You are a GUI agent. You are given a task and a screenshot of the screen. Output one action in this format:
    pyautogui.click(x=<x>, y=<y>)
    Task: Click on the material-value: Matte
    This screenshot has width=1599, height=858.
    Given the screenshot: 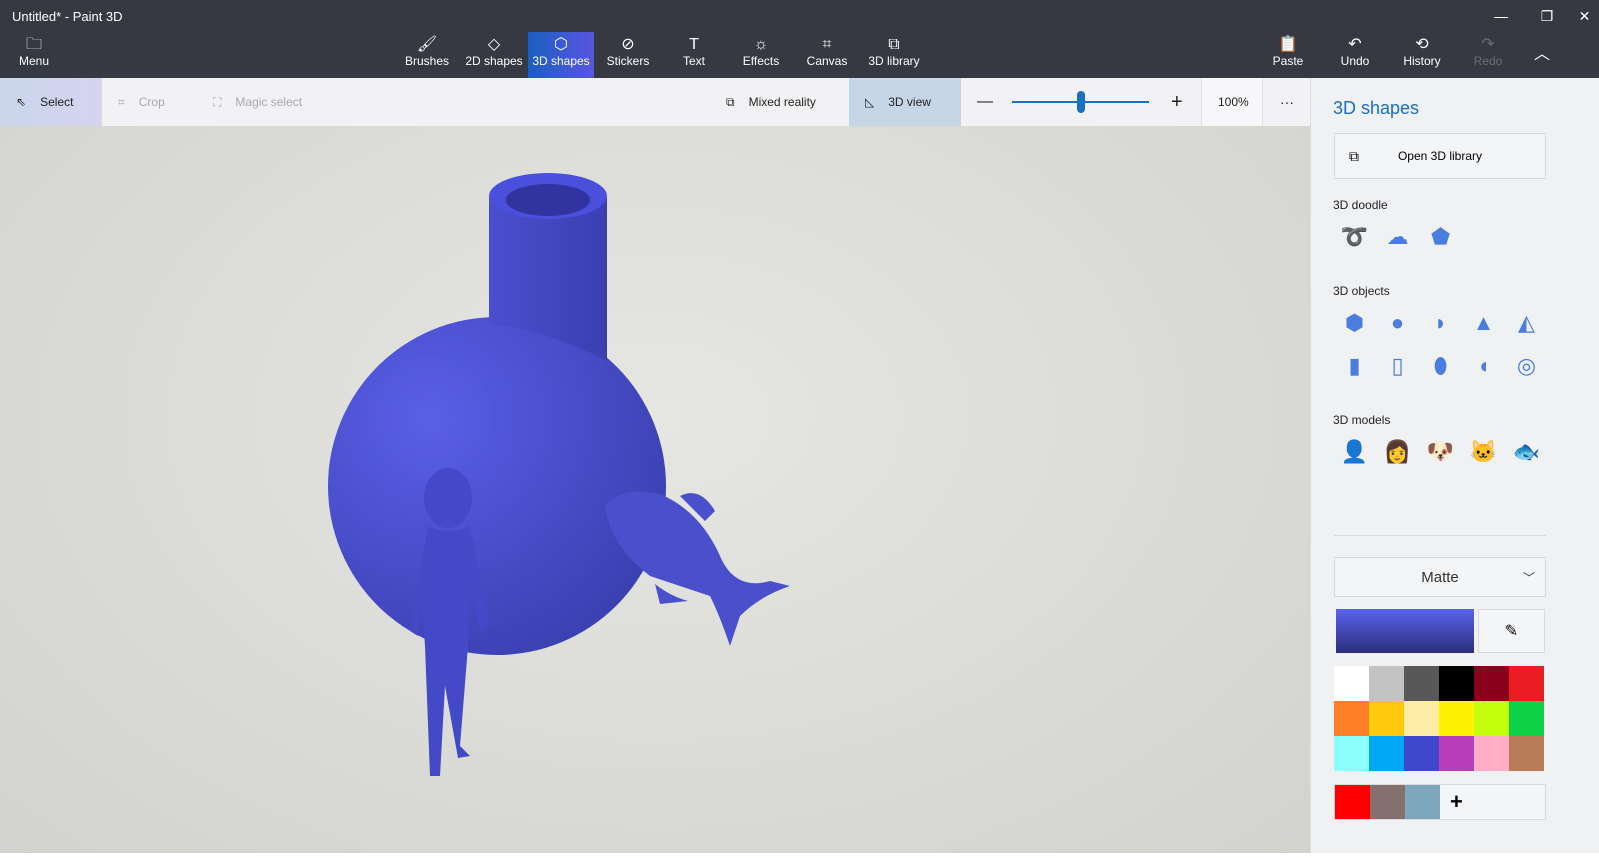 What is the action you would take?
    pyautogui.click(x=1440, y=577)
    